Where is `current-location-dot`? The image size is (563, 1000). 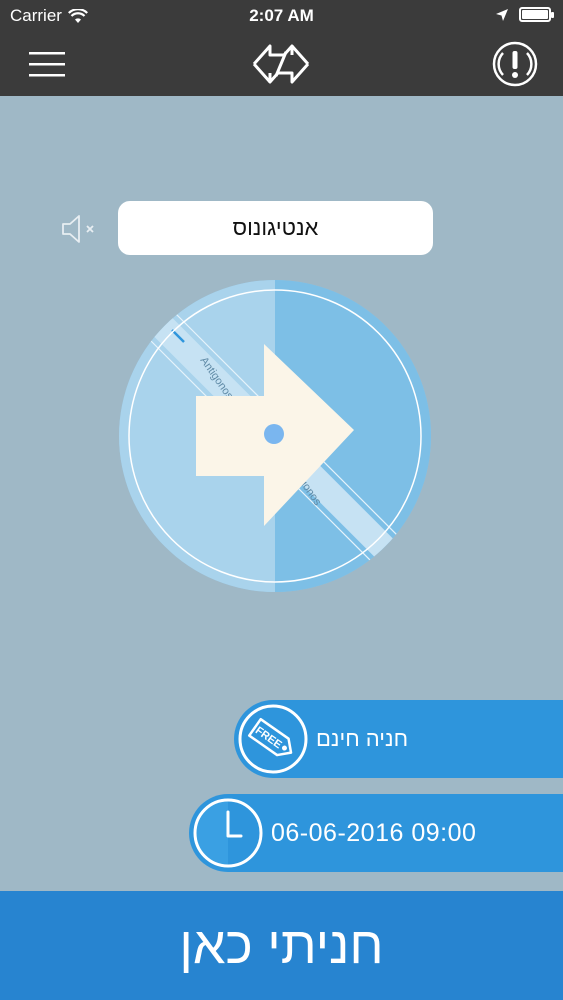 current-location-dot is located at coordinates (274, 434).